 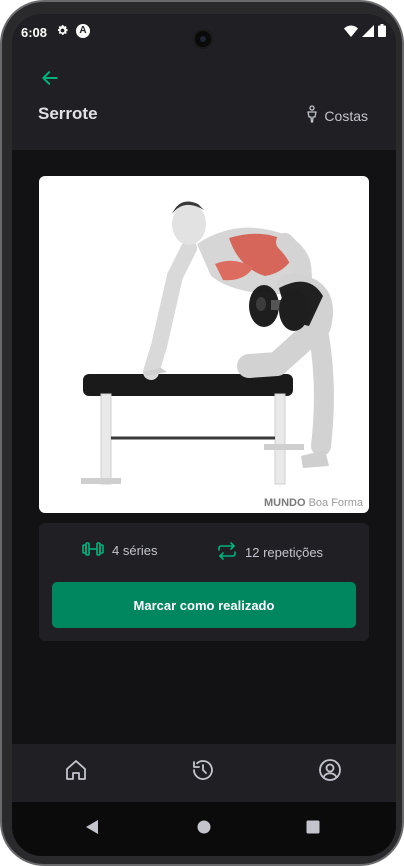 What do you see at coordinates (93, 550) in the screenshot?
I see `dumbbell-icon` at bounding box center [93, 550].